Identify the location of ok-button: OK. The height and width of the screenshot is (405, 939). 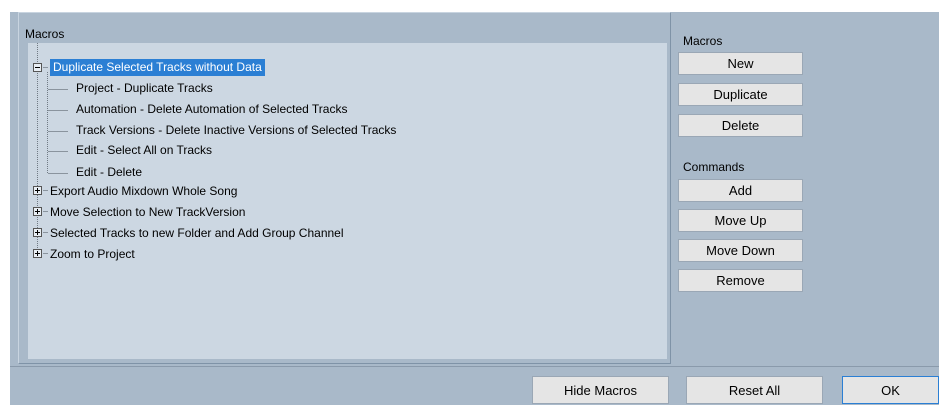
(890, 390).